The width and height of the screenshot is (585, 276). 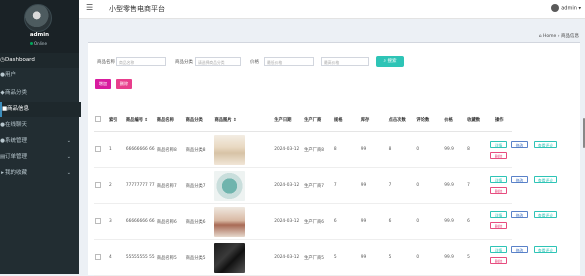 What do you see at coordinates (401, 257) in the screenshot?
I see `cell-clicks: 5` at bounding box center [401, 257].